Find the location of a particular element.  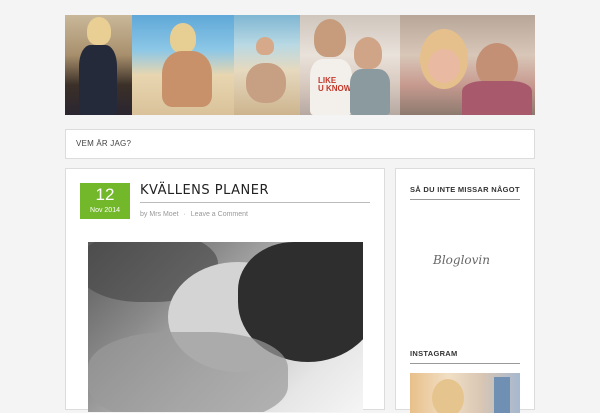

nav-item-about-me: VEM ÄR JAG? is located at coordinates (103, 143).